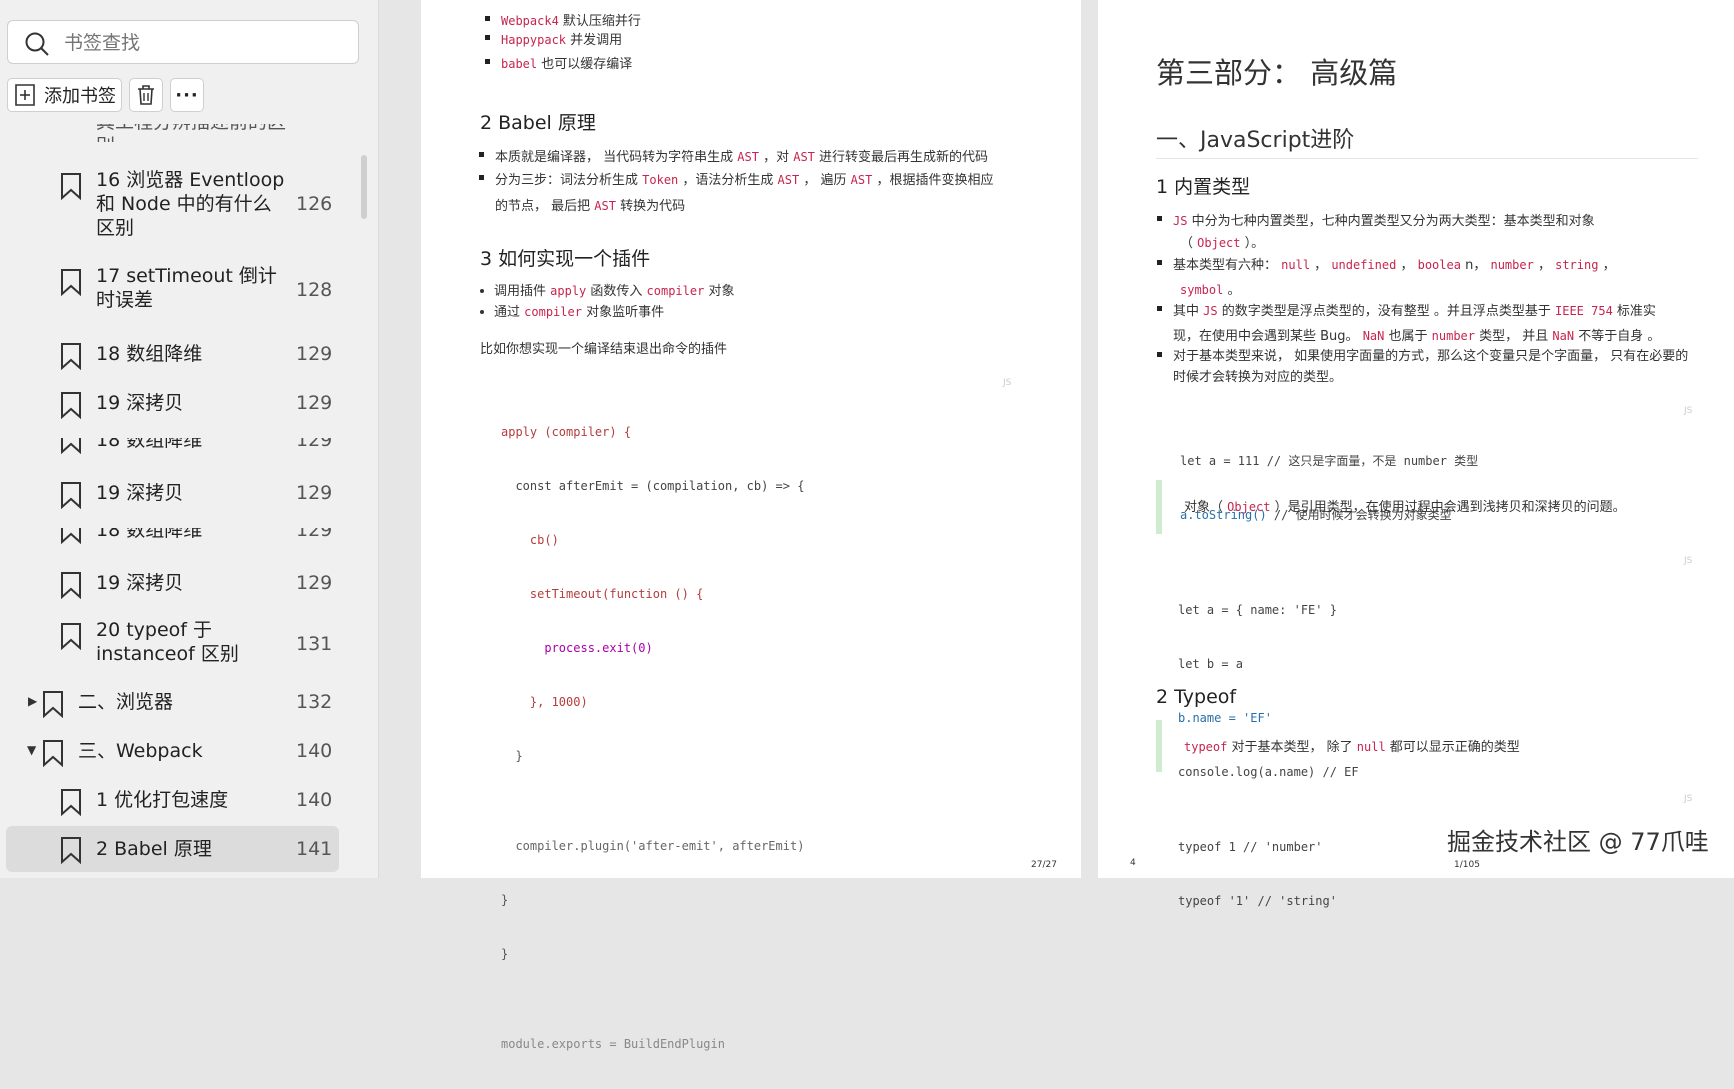  Describe the element at coordinates (602, 594) in the screenshot. I see `code-line: setTimeout(function () {` at that location.